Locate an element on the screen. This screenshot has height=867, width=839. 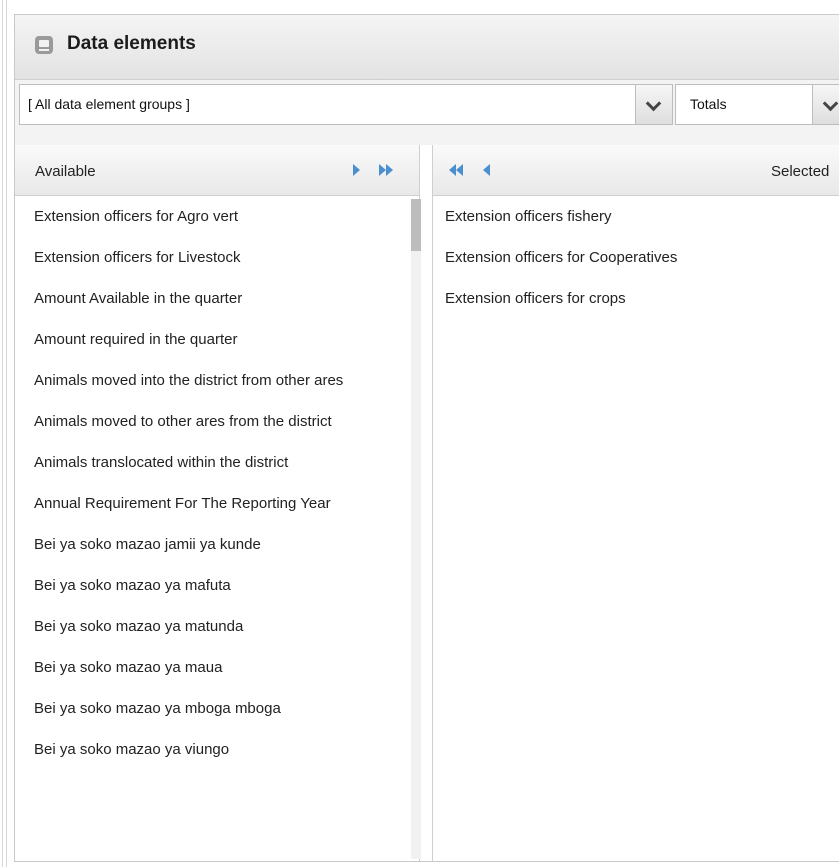
list-item: Amount required in the quarter is located at coordinates (217, 339).